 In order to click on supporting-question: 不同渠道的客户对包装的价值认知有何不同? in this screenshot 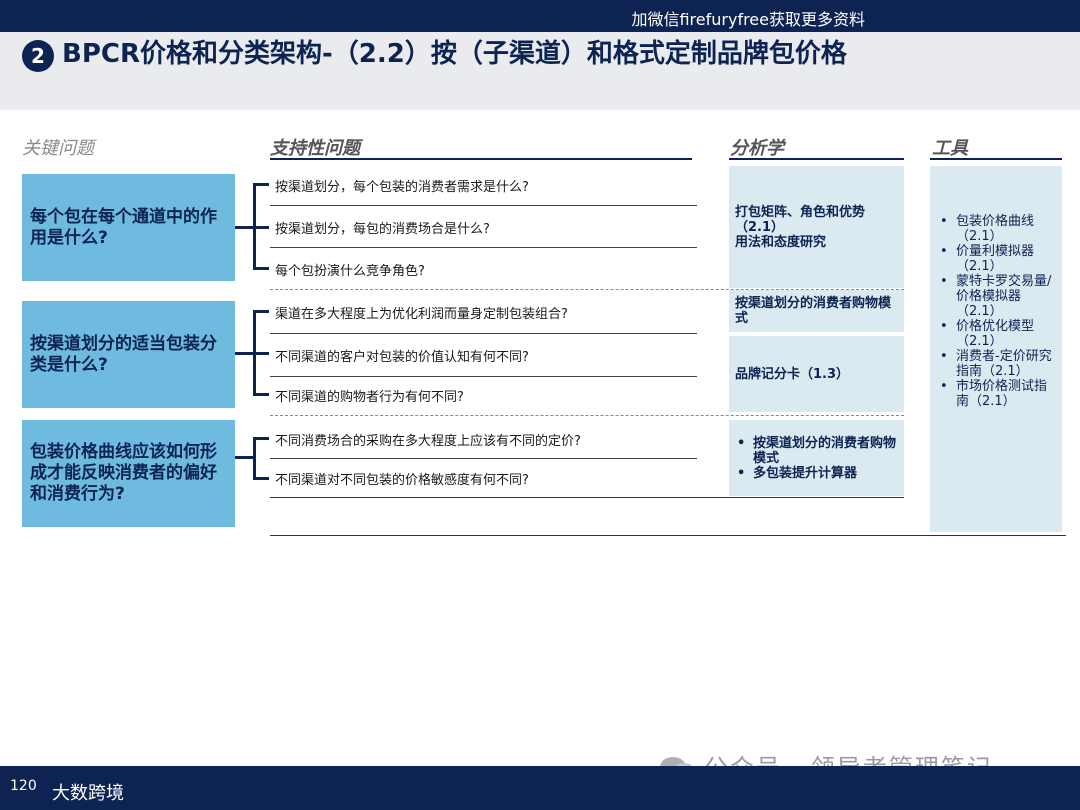, I will do `click(402, 357)`.